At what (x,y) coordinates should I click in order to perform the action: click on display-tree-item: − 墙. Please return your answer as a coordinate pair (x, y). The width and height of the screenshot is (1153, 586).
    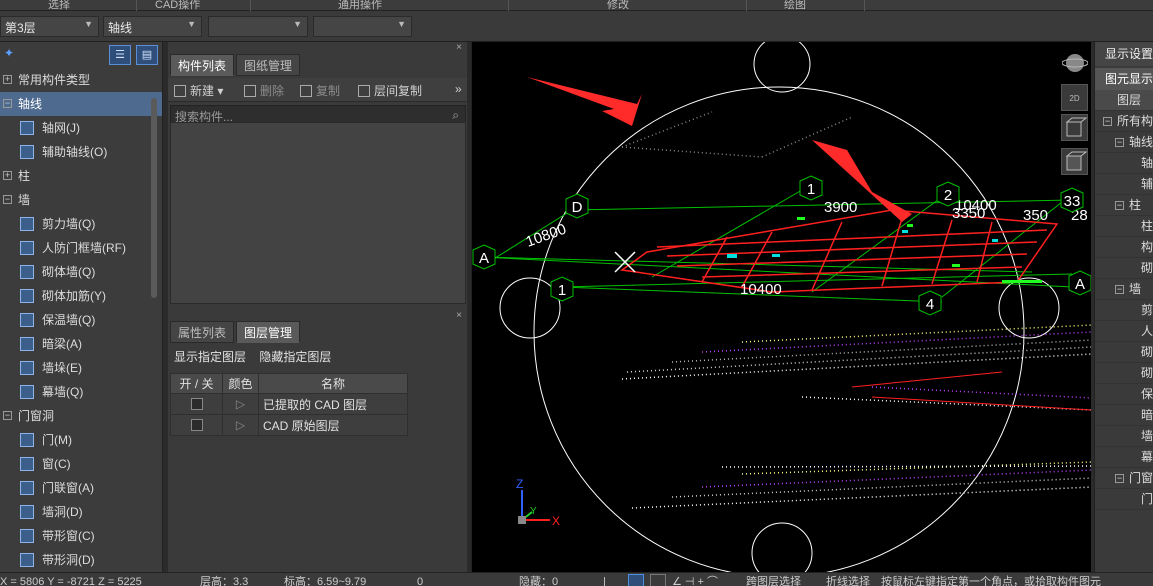
    Looking at the image, I should click on (1124, 289).